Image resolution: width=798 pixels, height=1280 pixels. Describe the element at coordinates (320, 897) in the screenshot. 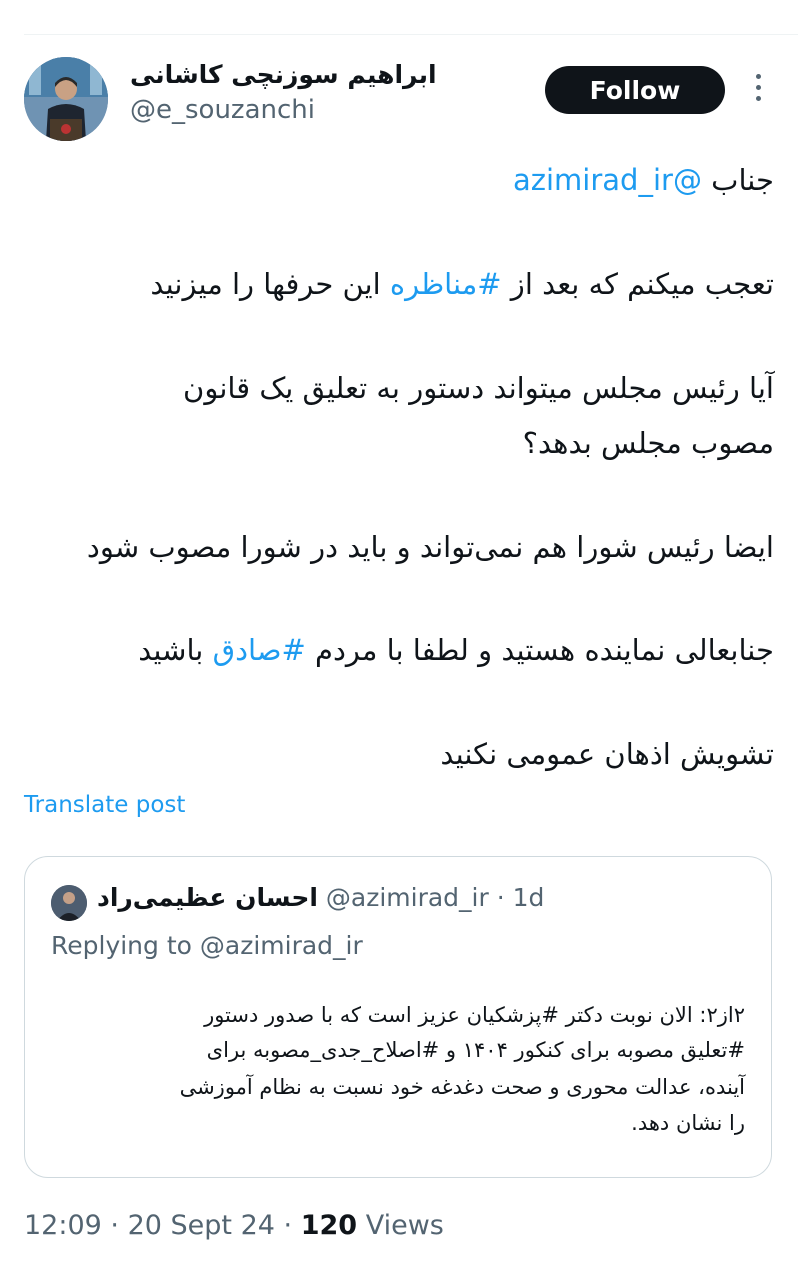

I see `quoted-header: احسان عظیمی‌راد @azimirad_ir · 1d` at that location.